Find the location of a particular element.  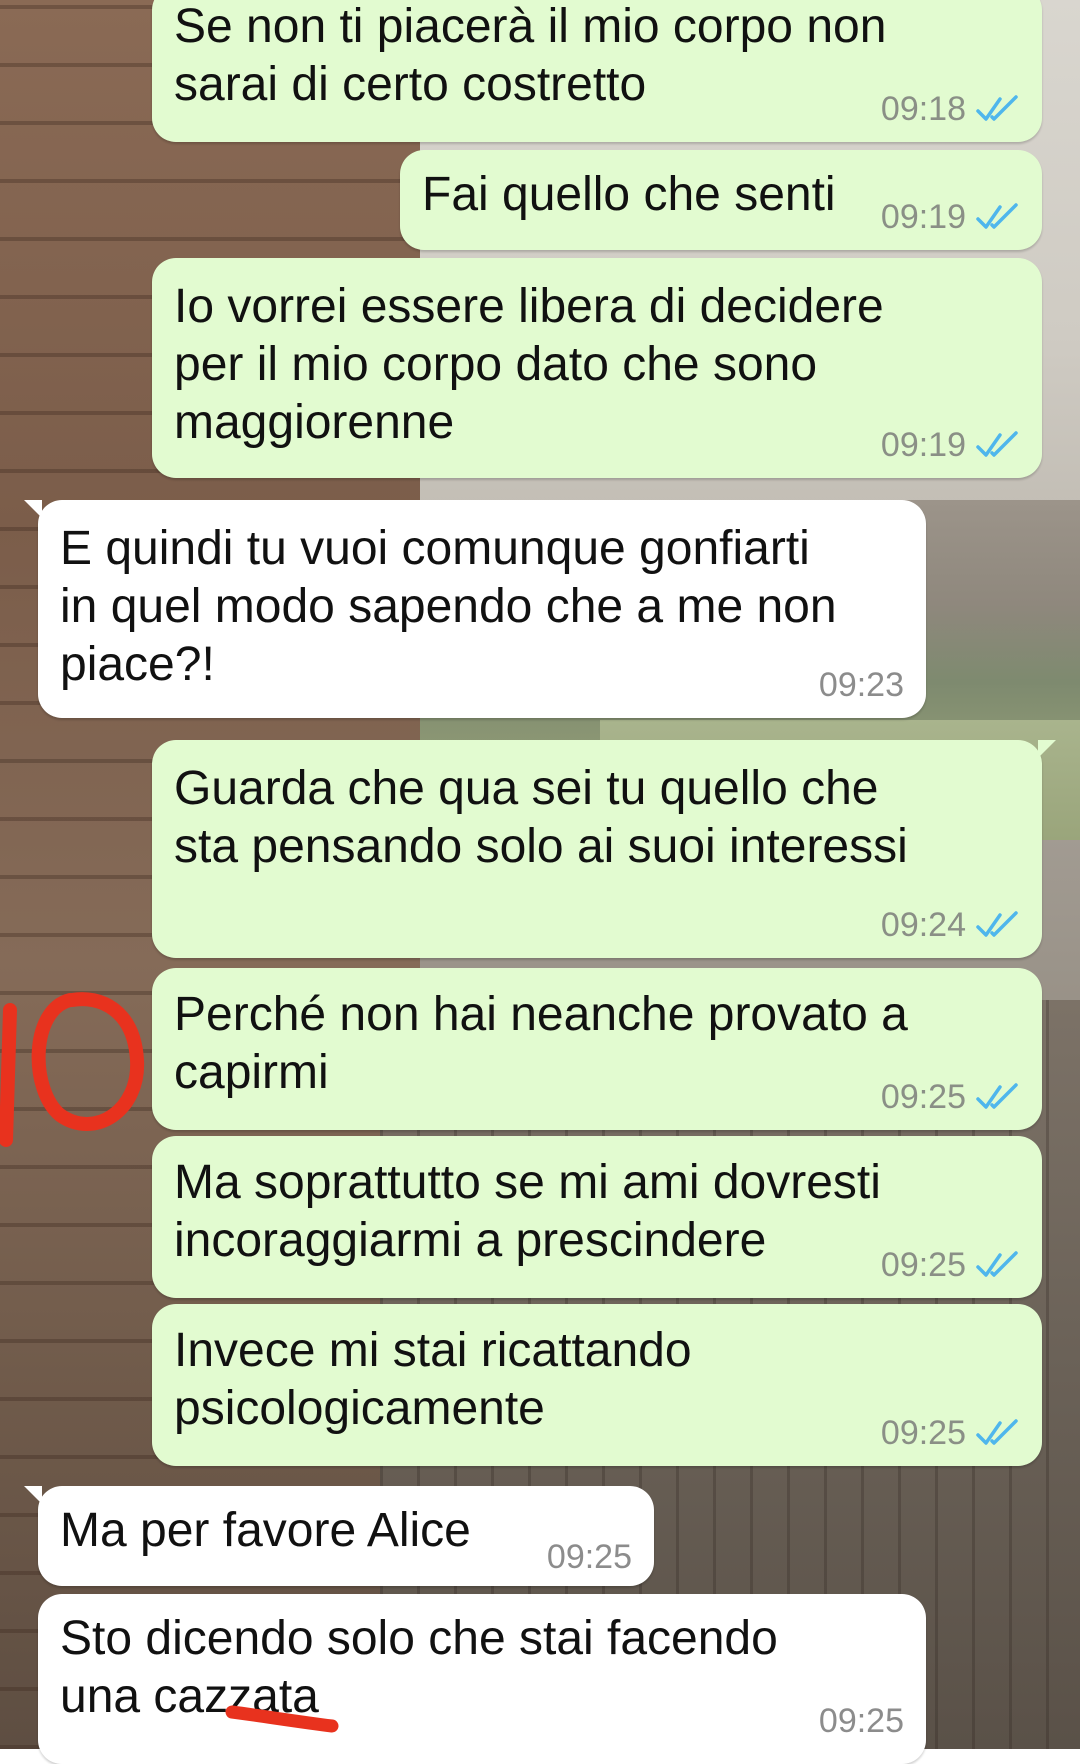

message-time: 09:18 is located at coordinates (923, 109).